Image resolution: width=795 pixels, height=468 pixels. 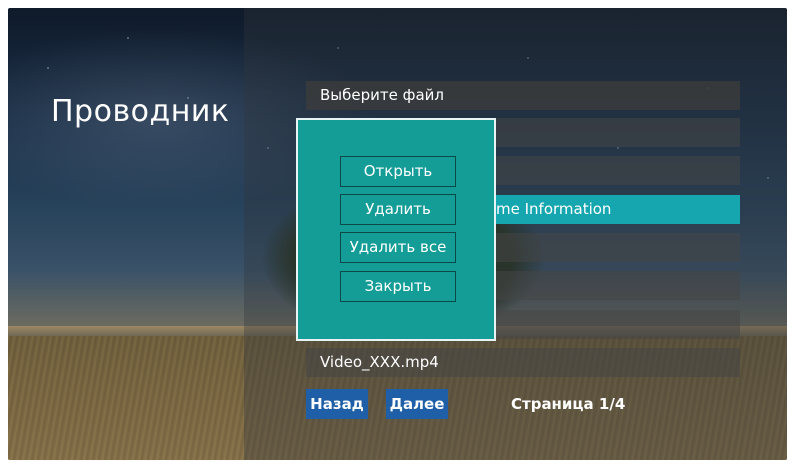 I want to click on page-indicator: Страница 1/4, so click(x=568, y=404).